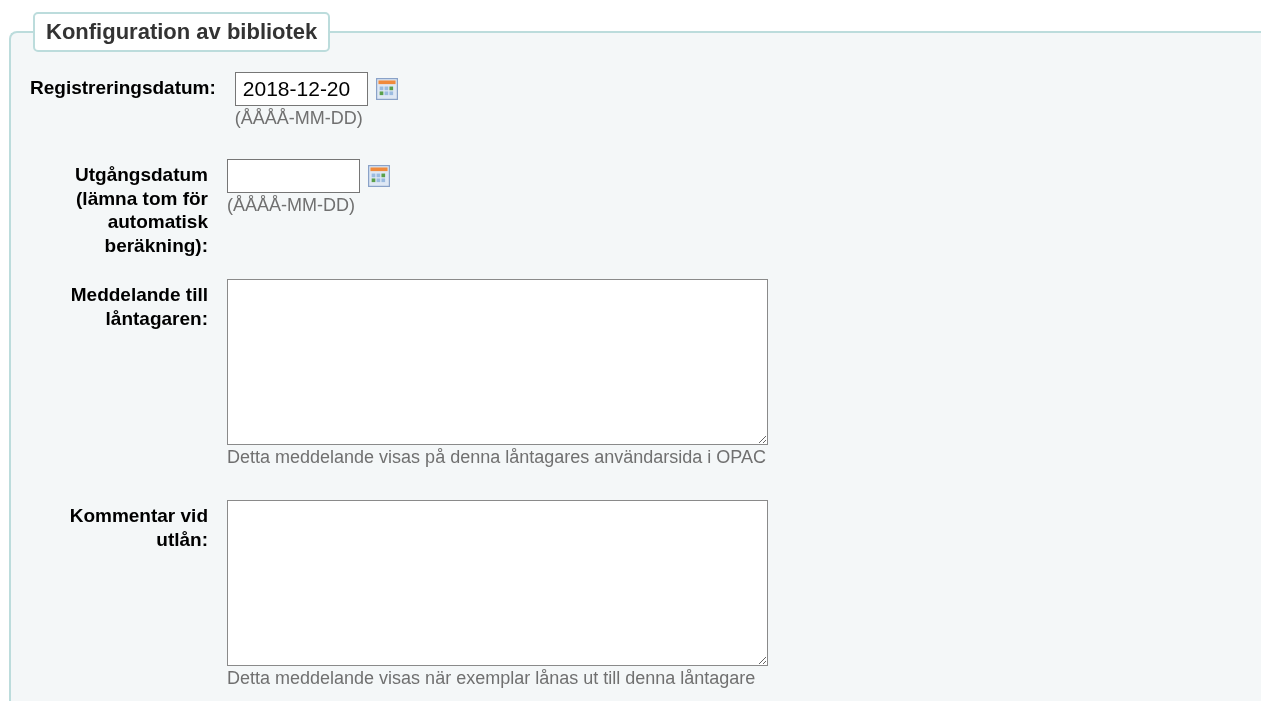 This screenshot has height=701, width=1261. Describe the element at coordinates (492, 678) in the screenshot. I see `field-hint: Detta meddelande visas när exemplar lånas ut till denna låntagare` at that location.